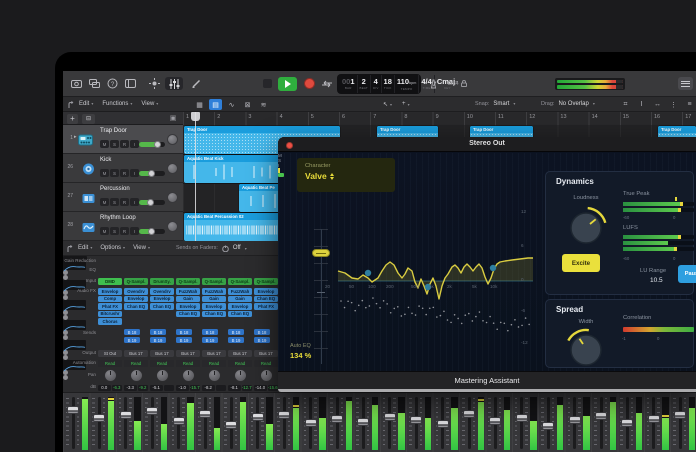 The height and width of the screenshot is (452, 696). What do you see at coordinates (86, 104) in the screenshot?
I see `menu-edit: Edit ▾` at bounding box center [86, 104].